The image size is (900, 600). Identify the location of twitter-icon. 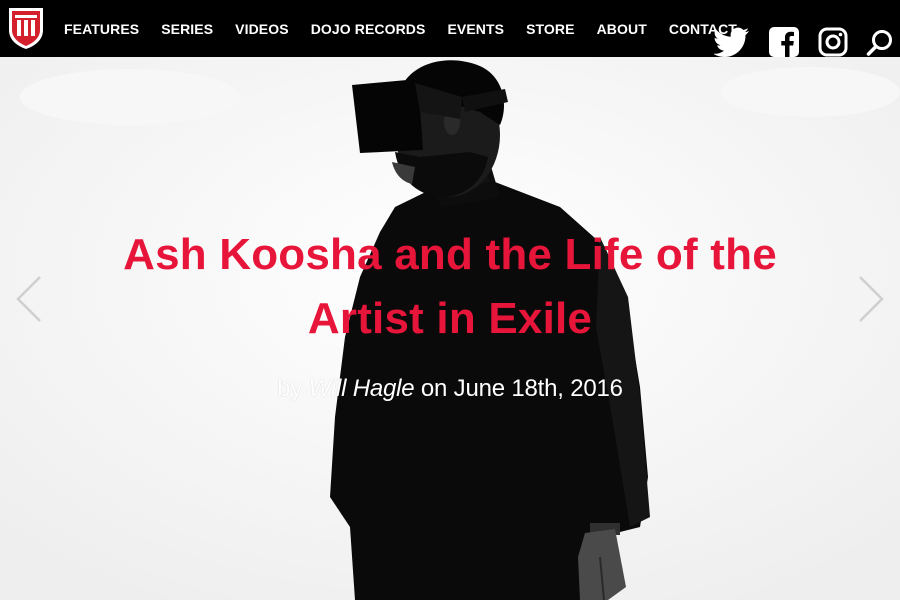
(732, 41).